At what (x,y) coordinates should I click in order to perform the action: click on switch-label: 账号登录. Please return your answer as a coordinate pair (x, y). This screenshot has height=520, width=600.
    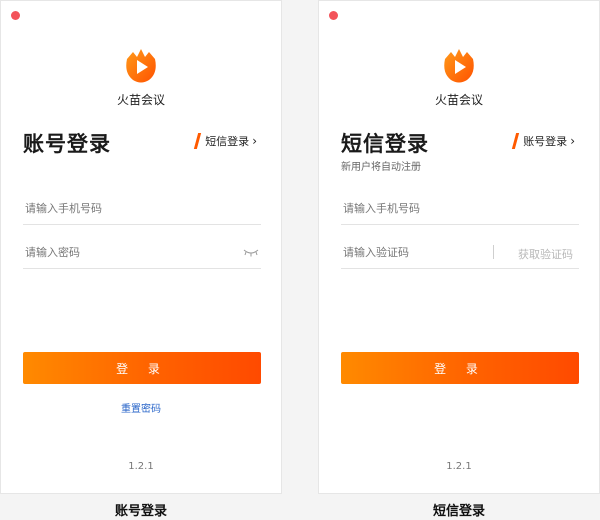
    Looking at the image, I should click on (545, 141).